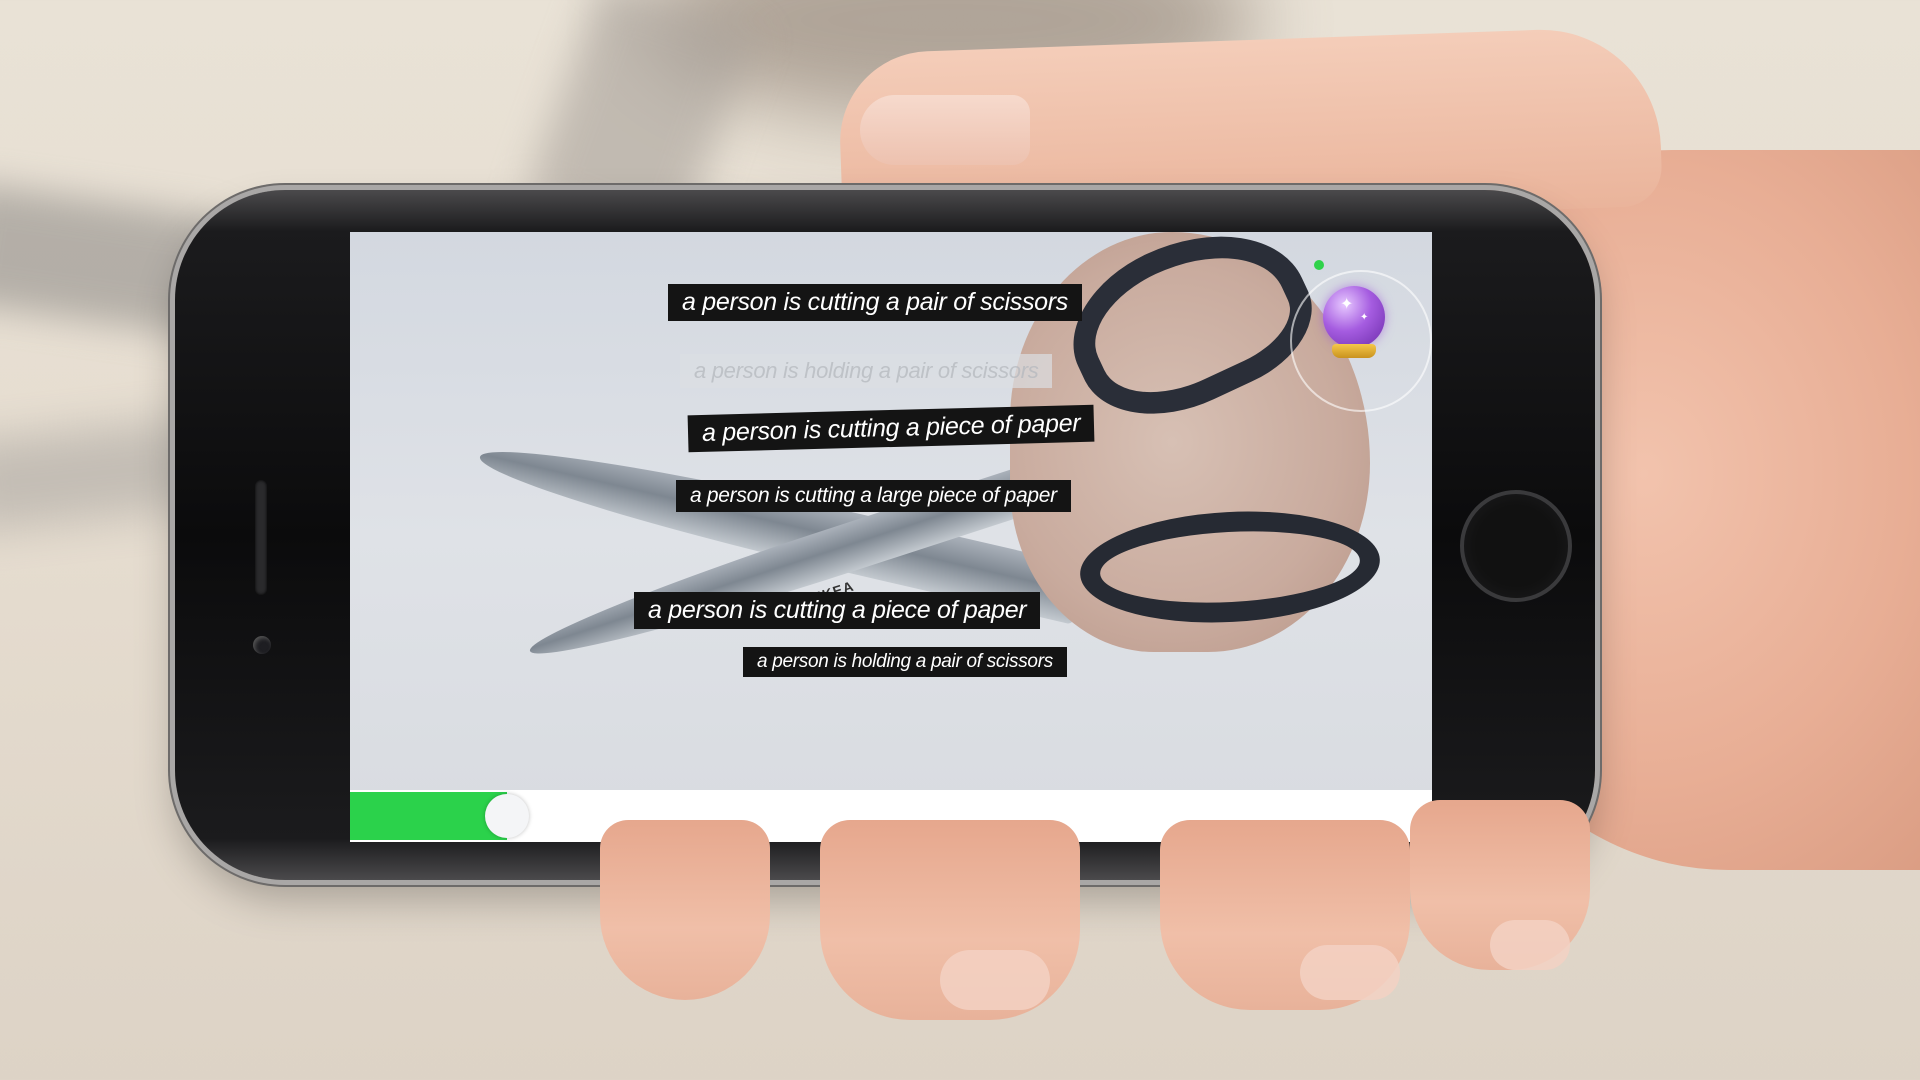 The height and width of the screenshot is (1080, 1920). What do you see at coordinates (875, 302) in the screenshot?
I see `caption-label: a person is cutting a pair of scissors` at bounding box center [875, 302].